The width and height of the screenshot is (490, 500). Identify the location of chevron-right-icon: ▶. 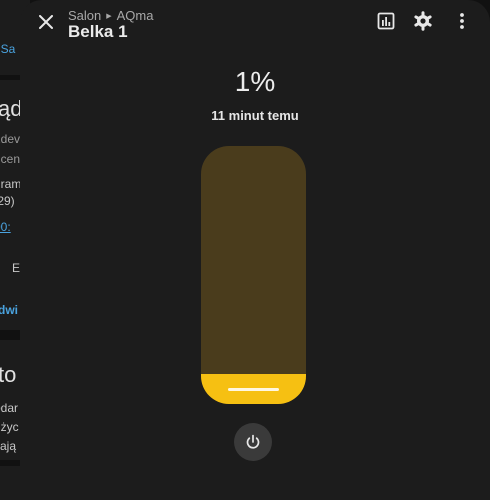
(109, 16).